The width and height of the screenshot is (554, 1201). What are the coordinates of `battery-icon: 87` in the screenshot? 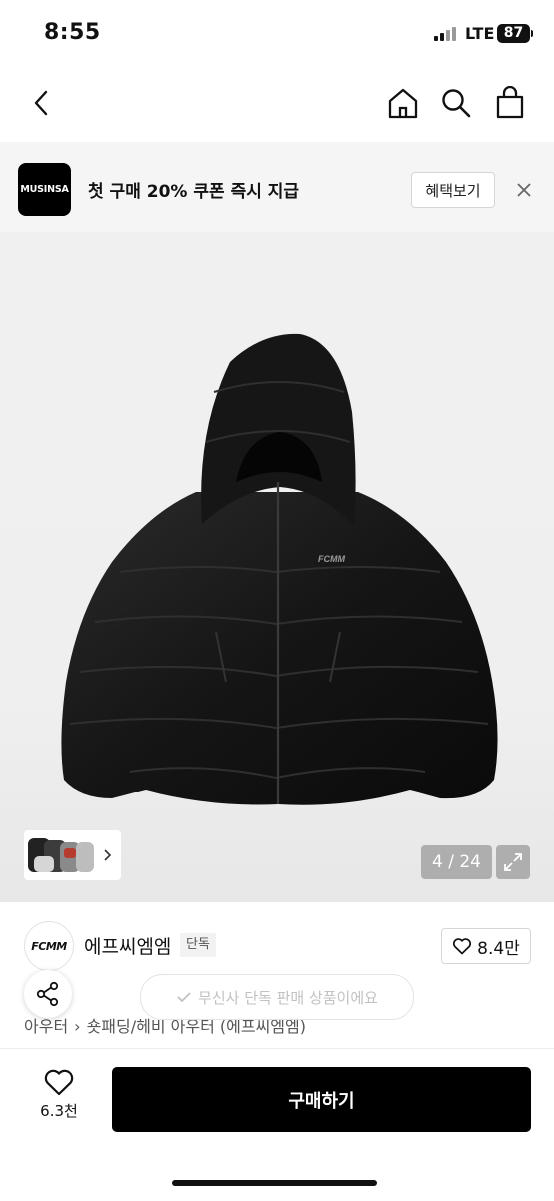 It's located at (513, 33).